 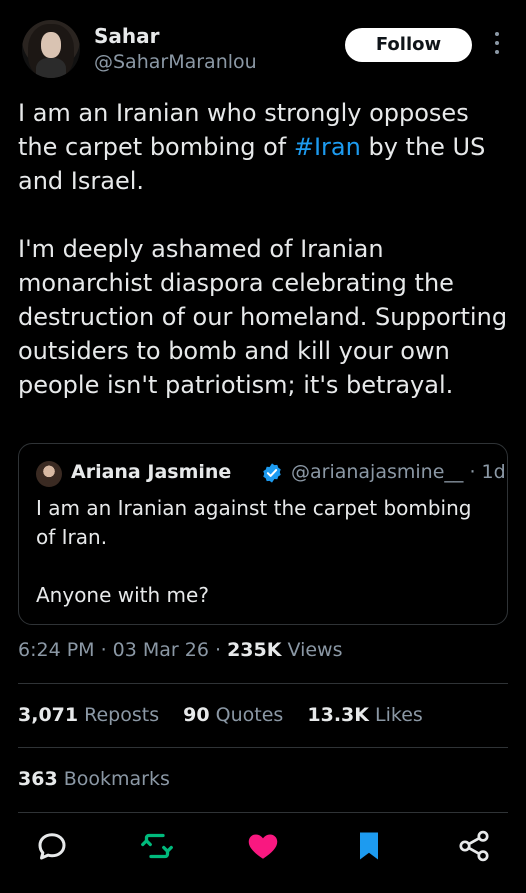 What do you see at coordinates (175, 62) in the screenshot?
I see `author-handle: @SaharMaranlou` at bounding box center [175, 62].